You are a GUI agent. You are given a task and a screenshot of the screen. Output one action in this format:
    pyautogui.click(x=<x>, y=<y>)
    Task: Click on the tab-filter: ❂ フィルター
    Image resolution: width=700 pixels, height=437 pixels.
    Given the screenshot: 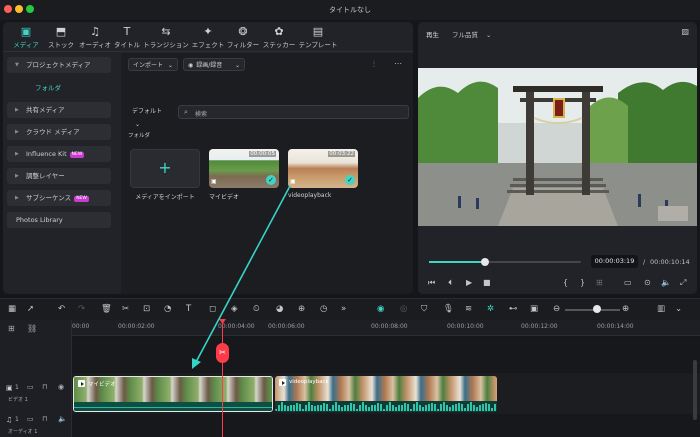 What is the action you would take?
    pyautogui.click(x=243, y=37)
    